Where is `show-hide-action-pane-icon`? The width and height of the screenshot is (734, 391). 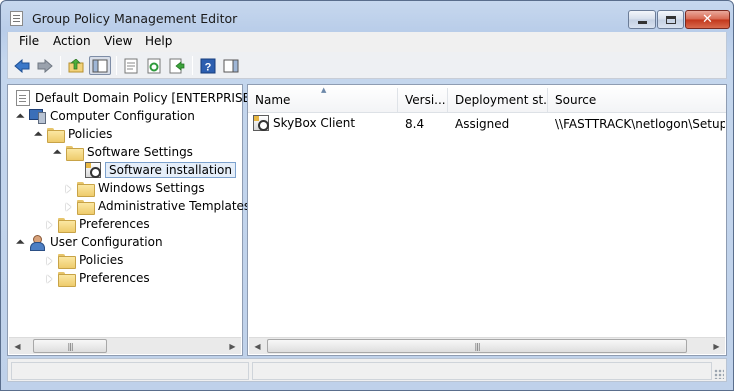 show-hide-action-pane-icon is located at coordinates (231, 65).